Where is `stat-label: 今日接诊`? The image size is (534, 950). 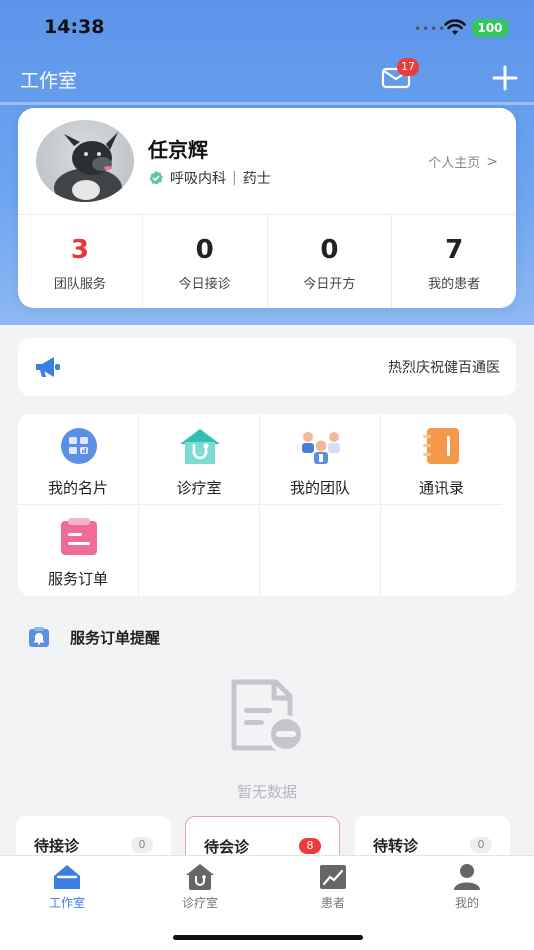
stat-label: 今日接诊 is located at coordinates (204, 284).